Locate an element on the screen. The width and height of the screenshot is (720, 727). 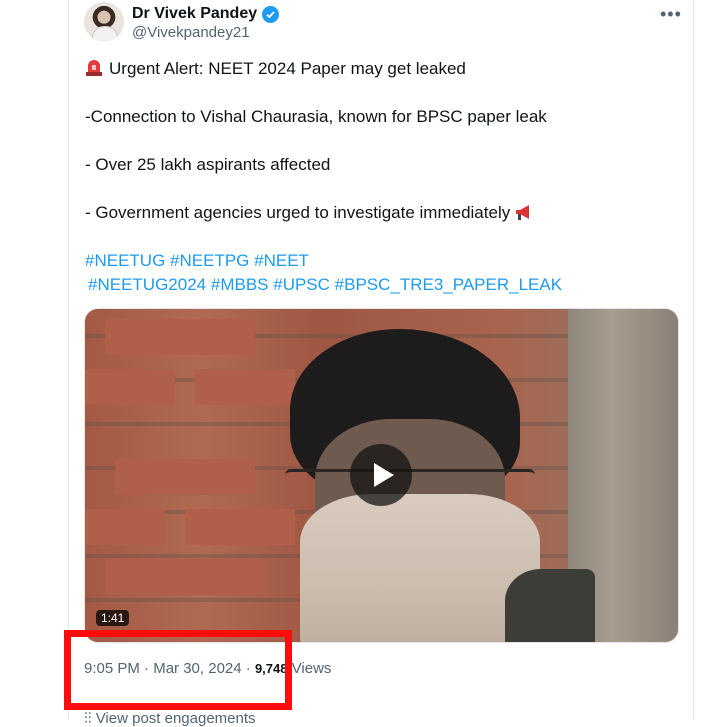
tweet-meta: 9:05 PM · Mar 30, 2024 · 9,748 Views is located at coordinates (207, 668).